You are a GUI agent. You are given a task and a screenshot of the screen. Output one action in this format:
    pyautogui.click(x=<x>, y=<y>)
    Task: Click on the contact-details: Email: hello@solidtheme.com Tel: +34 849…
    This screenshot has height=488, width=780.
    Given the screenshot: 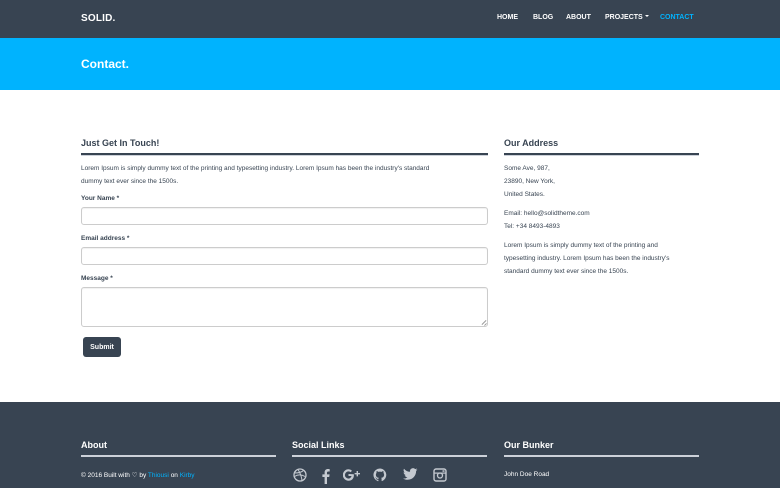 What is the action you would take?
    pyautogui.click(x=547, y=220)
    